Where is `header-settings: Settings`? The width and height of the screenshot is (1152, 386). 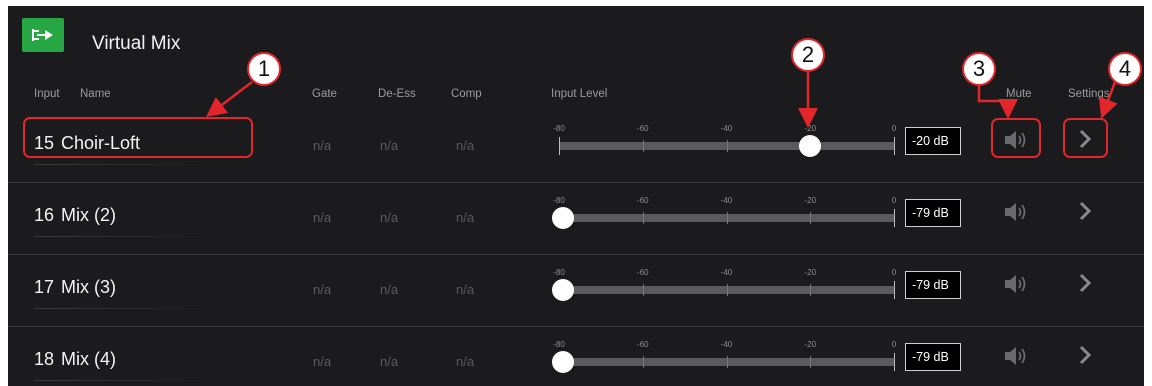
header-settings: Settings is located at coordinates (1089, 94).